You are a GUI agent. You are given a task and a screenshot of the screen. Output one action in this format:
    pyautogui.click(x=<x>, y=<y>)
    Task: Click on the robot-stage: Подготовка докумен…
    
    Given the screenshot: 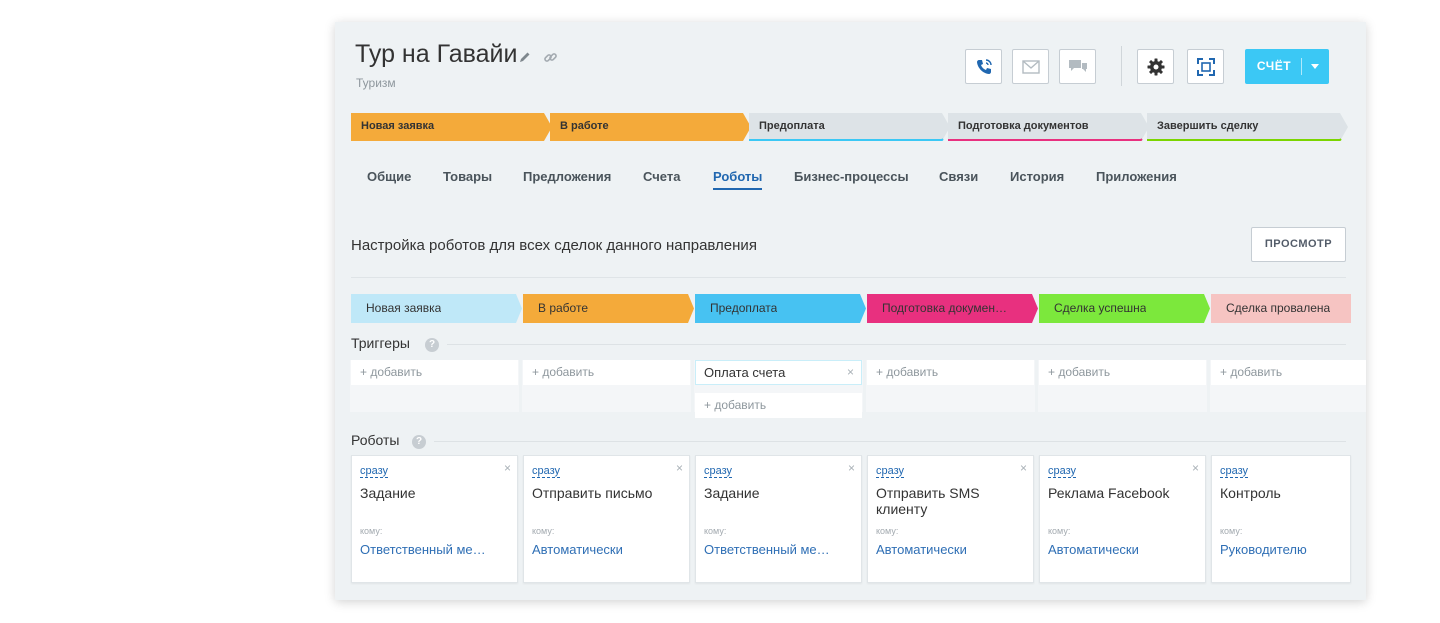 What is the action you would take?
    pyautogui.click(x=952, y=308)
    